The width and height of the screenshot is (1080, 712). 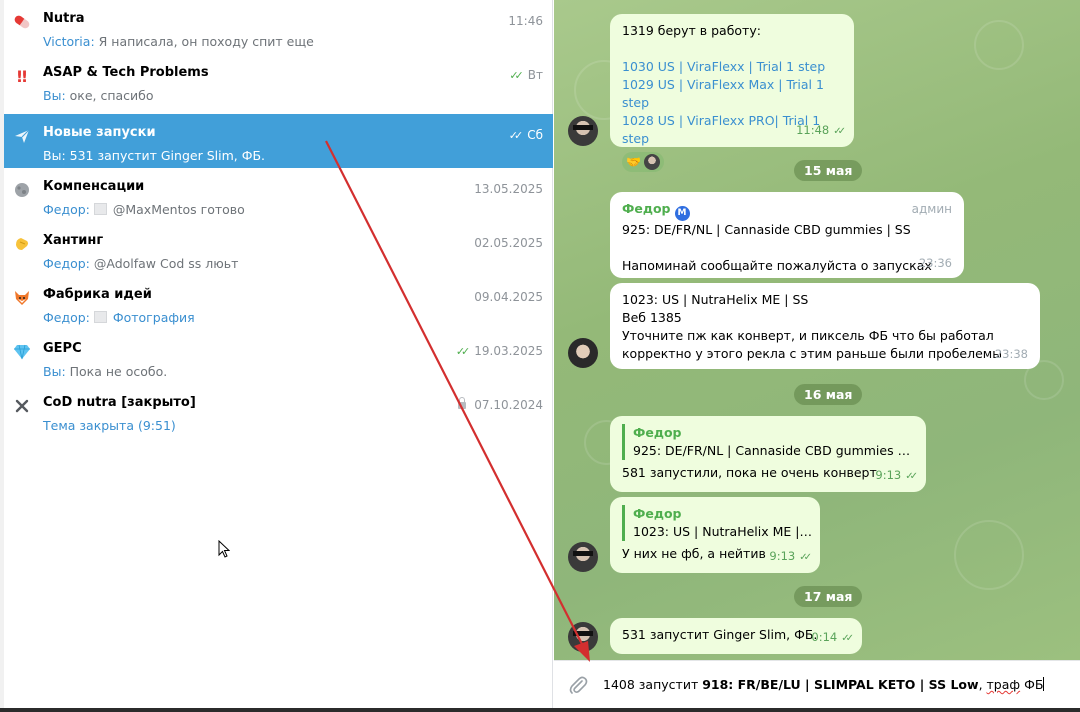 I want to click on m-badge-icon: M, so click(x=682, y=213).